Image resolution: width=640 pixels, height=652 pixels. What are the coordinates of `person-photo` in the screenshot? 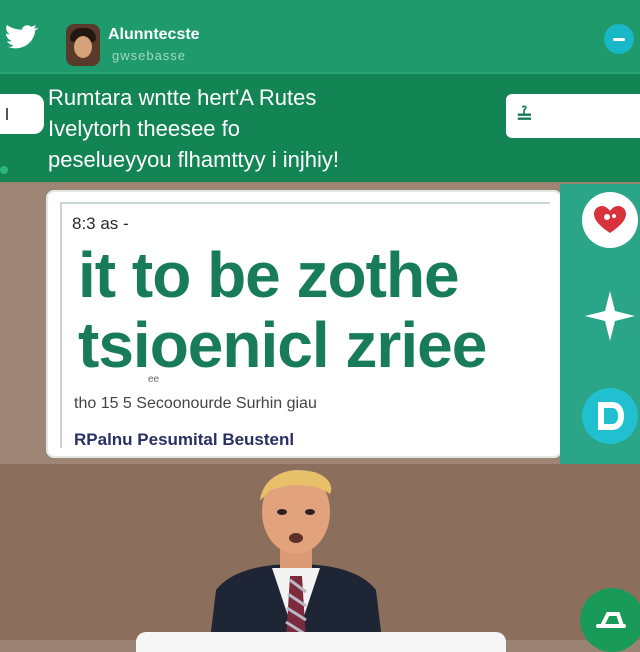 It's located at (296, 554).